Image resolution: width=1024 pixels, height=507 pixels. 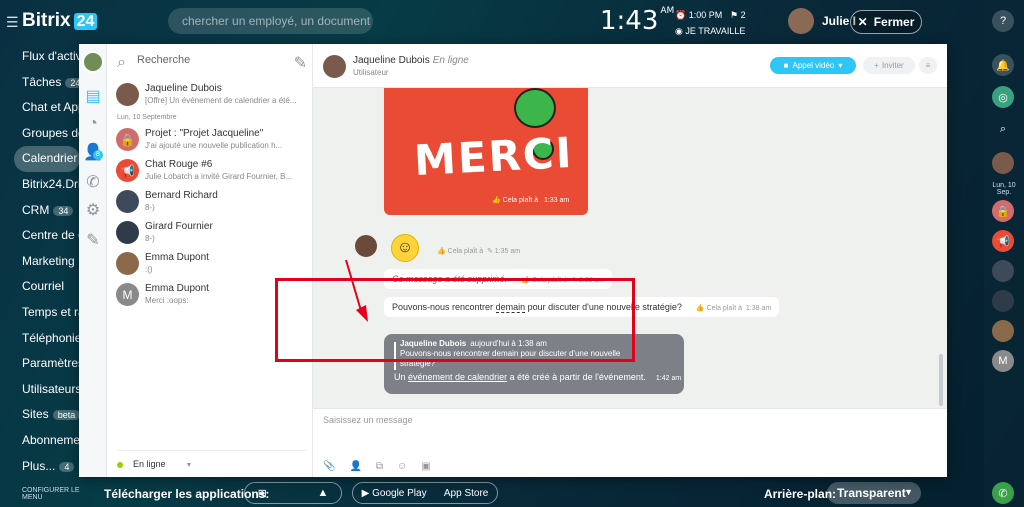 I want to click on menu-item: Abonnement, so click(x=40, y=441).